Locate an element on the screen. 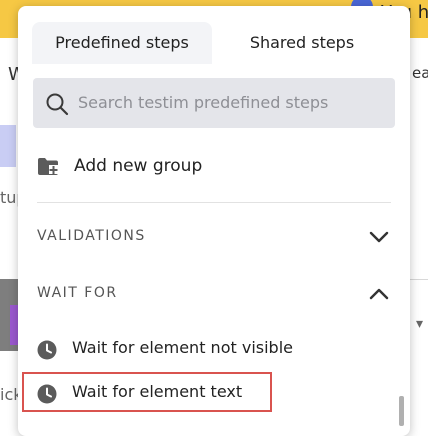  background-purple-block is located at coordinates (8, 146).